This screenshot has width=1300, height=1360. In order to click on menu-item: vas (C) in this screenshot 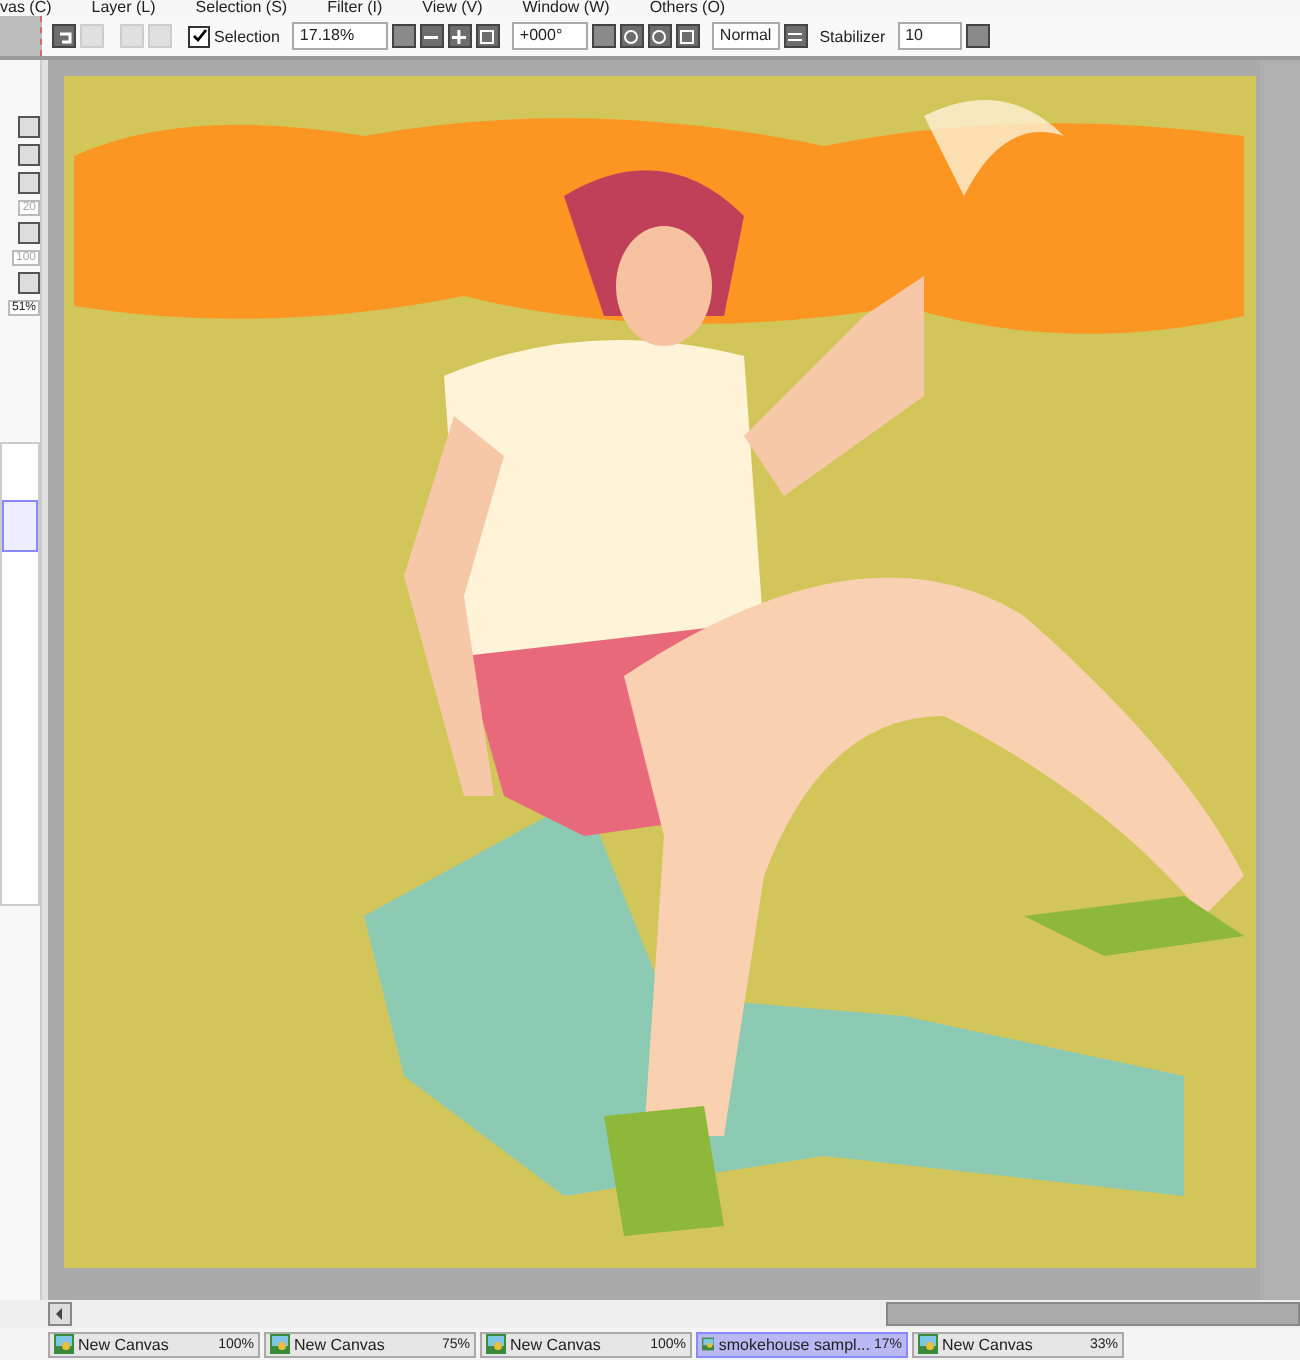, I will do `click(26, 8)`.